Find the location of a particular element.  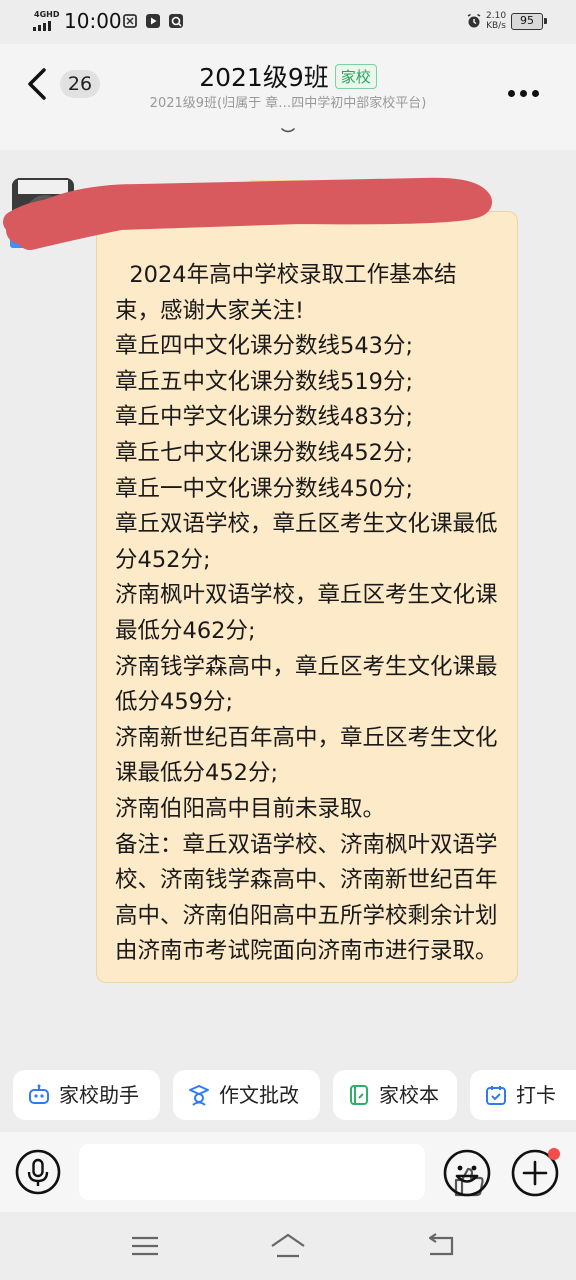

expand-chevron-icon is located at coordinates (288, 131).